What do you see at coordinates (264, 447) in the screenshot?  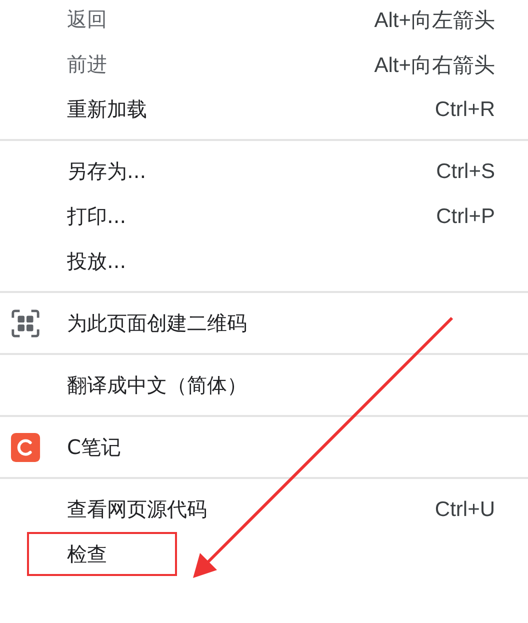 I see `menu-item: C笔记` at bounding box center [264, 447].